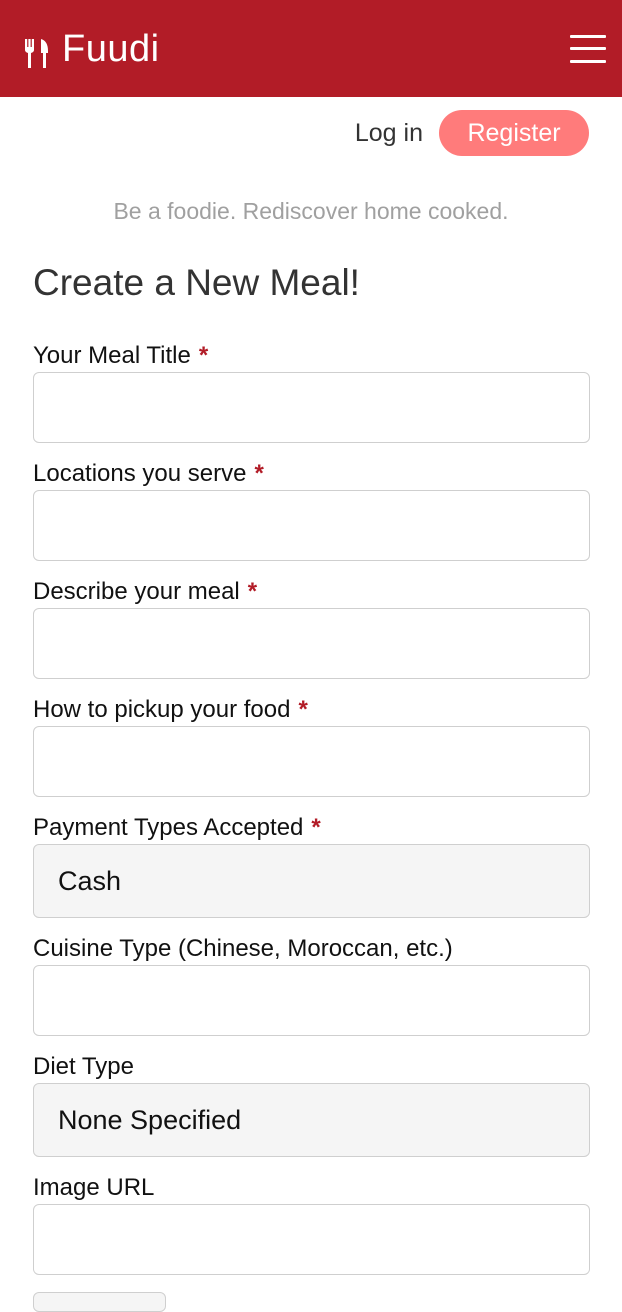 This screenshot has width=622, height=1312. What do you see at coordinates (311, 1120) in the screenshot?
I see `diet-type-select: None Specified` at bounding box center [311, 1120].